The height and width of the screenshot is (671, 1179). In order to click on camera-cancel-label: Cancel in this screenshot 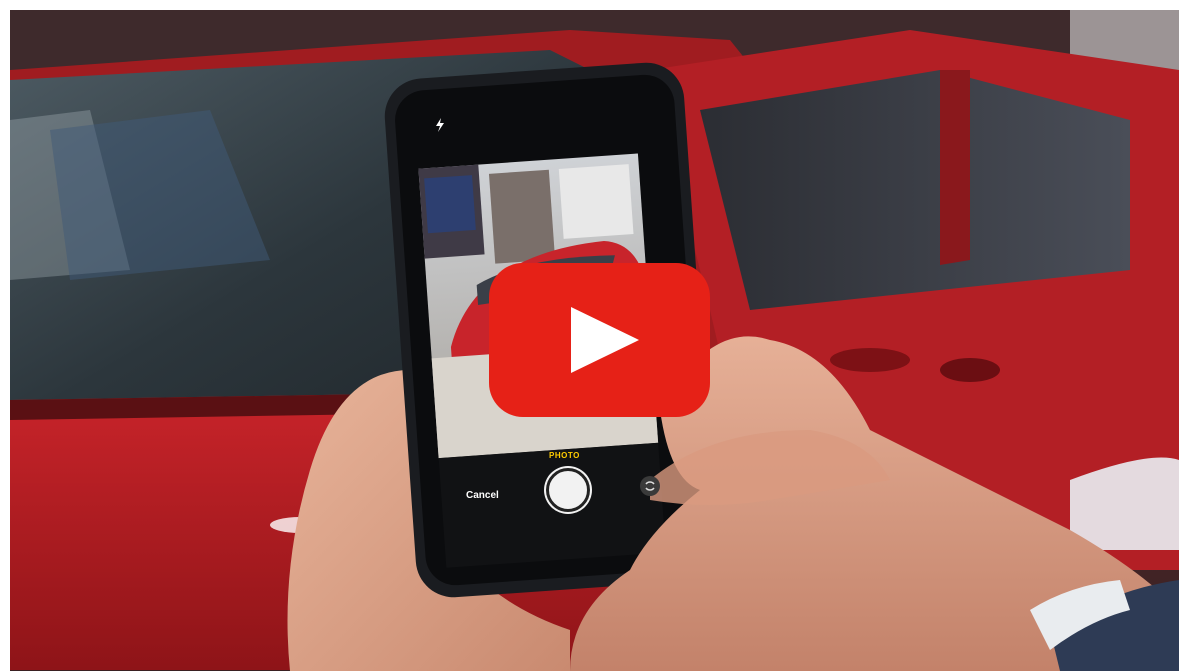, I will do `click(482, 495)`.